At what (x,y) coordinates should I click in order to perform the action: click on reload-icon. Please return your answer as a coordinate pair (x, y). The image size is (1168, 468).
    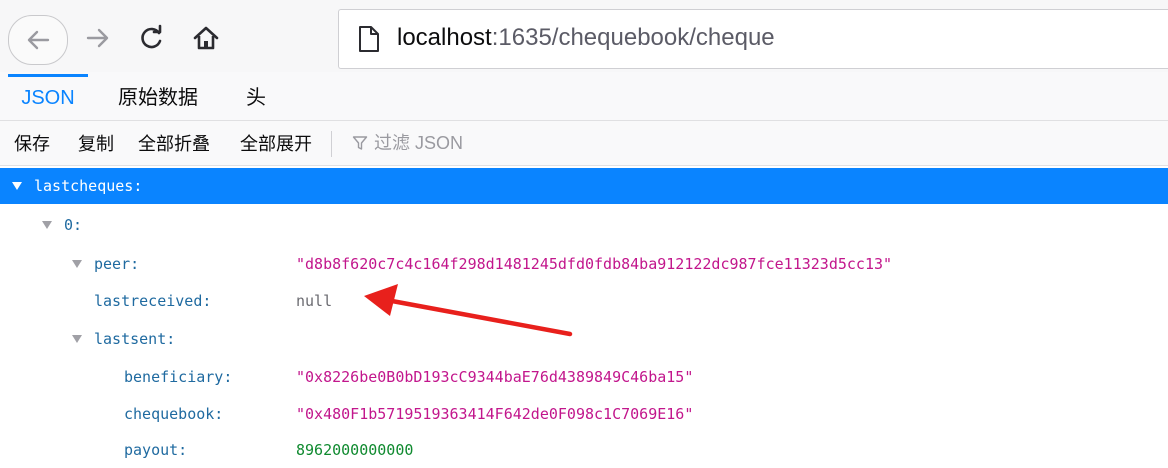
    Looking at the image, I should click on (151, 36).